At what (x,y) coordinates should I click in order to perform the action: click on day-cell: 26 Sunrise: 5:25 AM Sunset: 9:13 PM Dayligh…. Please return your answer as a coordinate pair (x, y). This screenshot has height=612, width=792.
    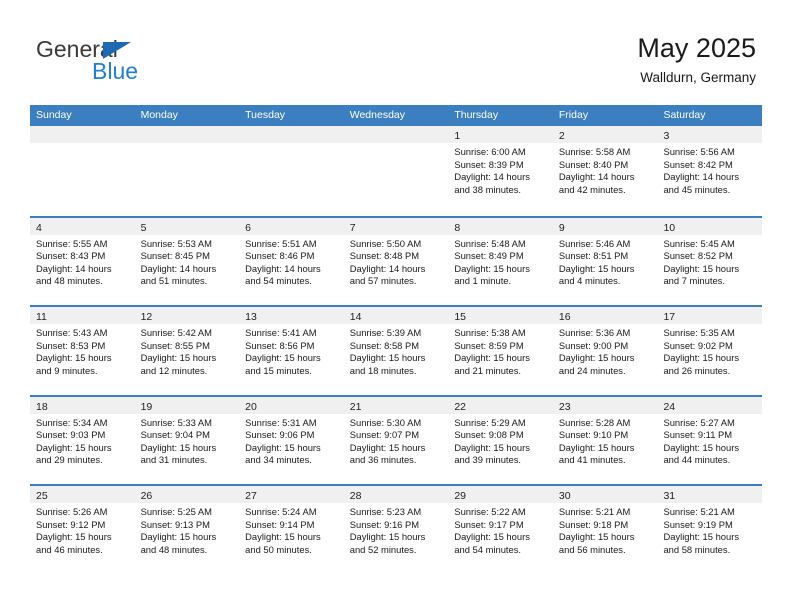
    Looking at the image, I should click on (187, 530).